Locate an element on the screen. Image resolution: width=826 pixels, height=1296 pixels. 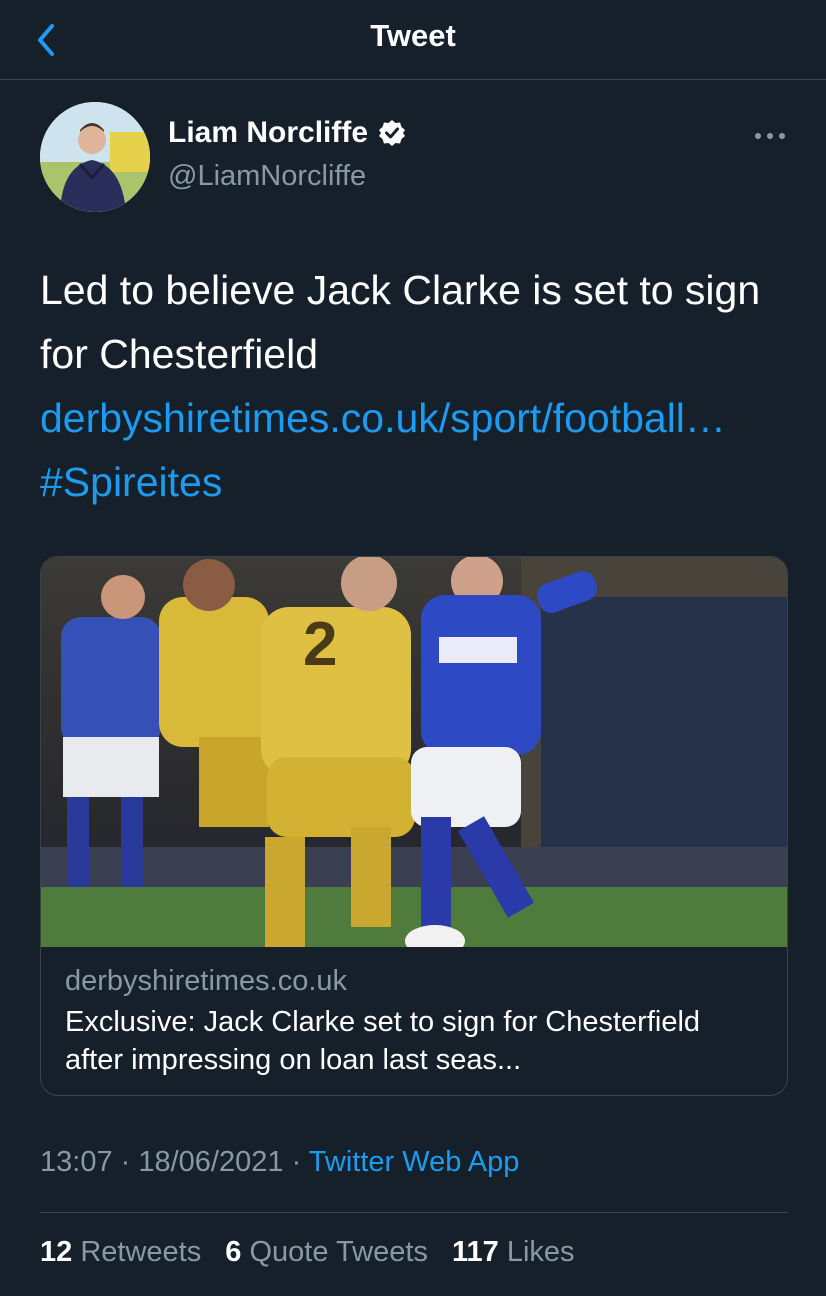
avatar is located at coordinates (95, 157).